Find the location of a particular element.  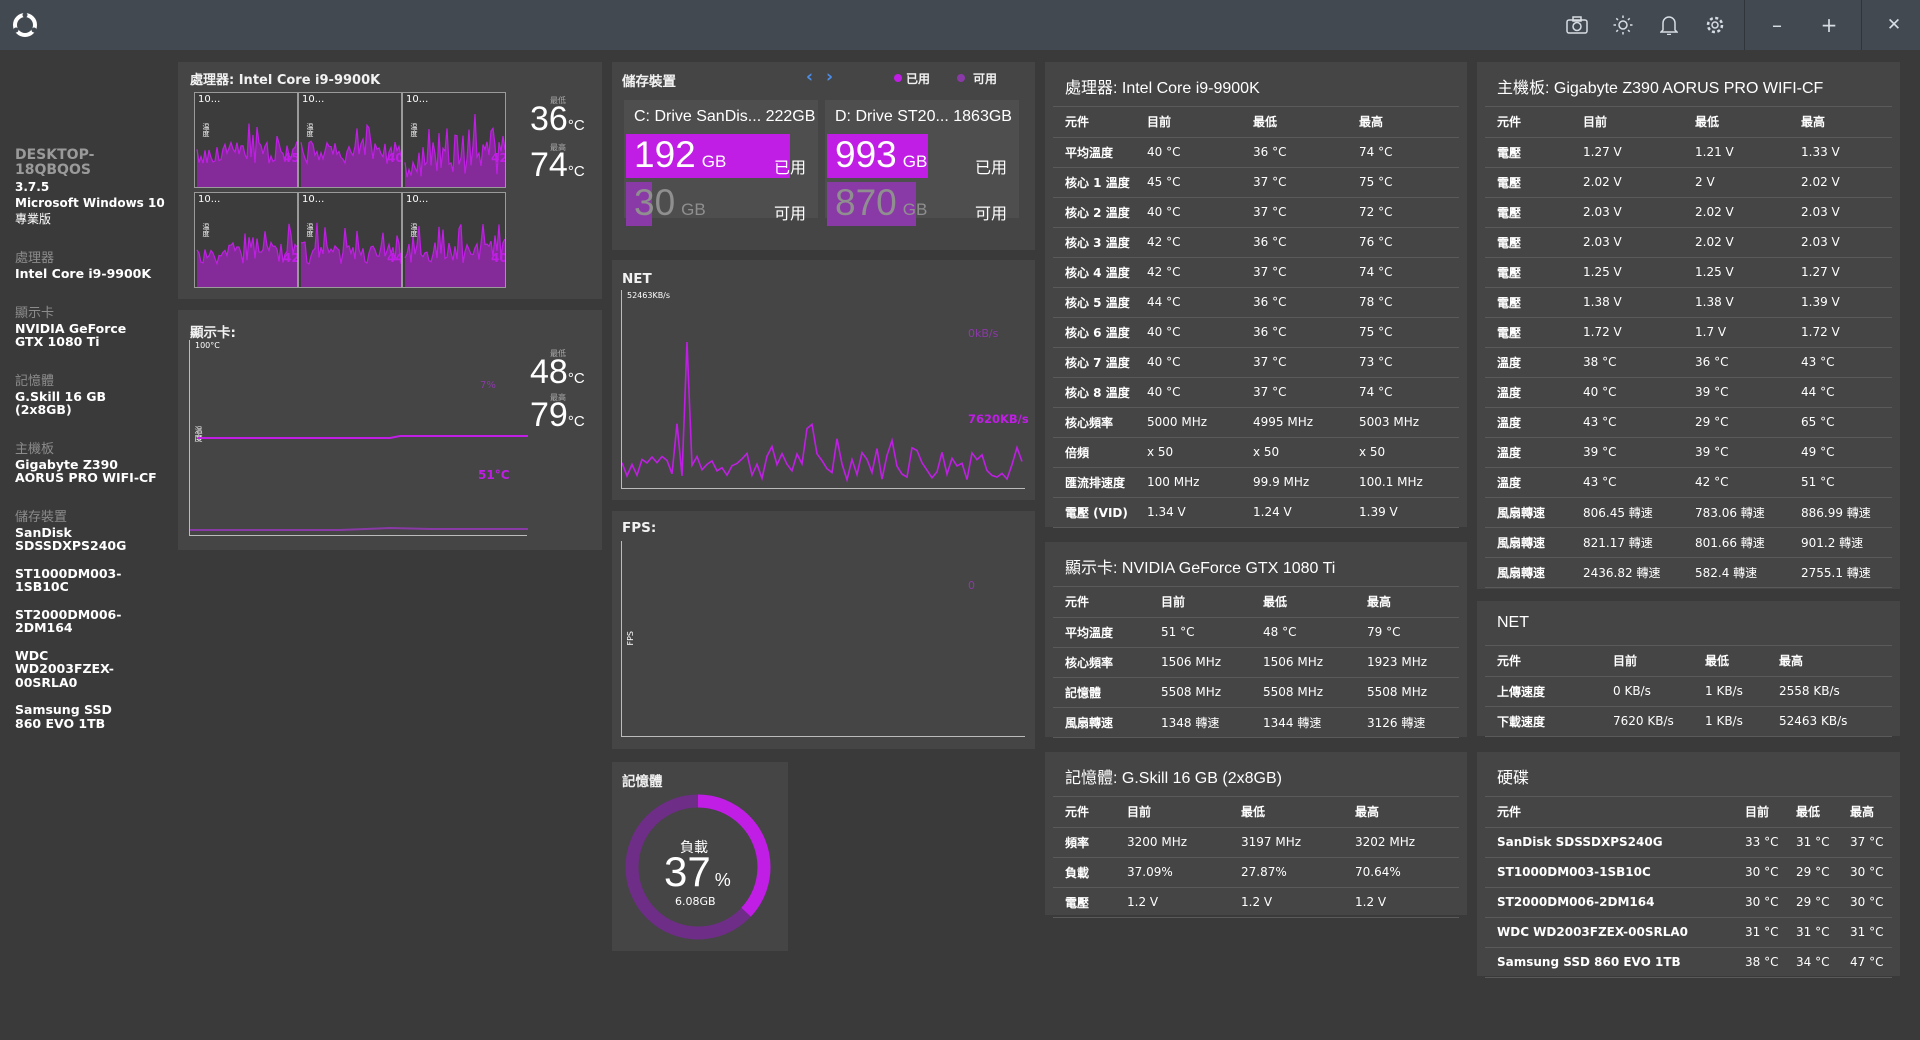

table-cell: 1.2 V is located at coordinates (1401, 902).